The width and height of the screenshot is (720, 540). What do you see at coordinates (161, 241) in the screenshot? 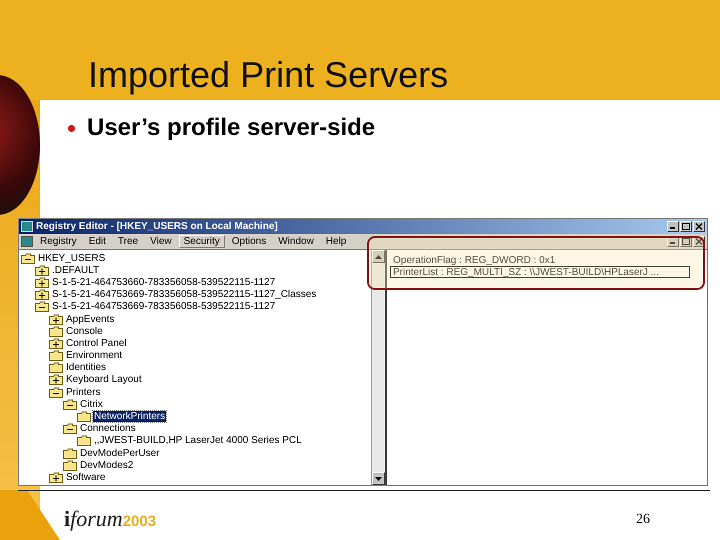
I see `menu-item: View` at bounding box center [161, 241].